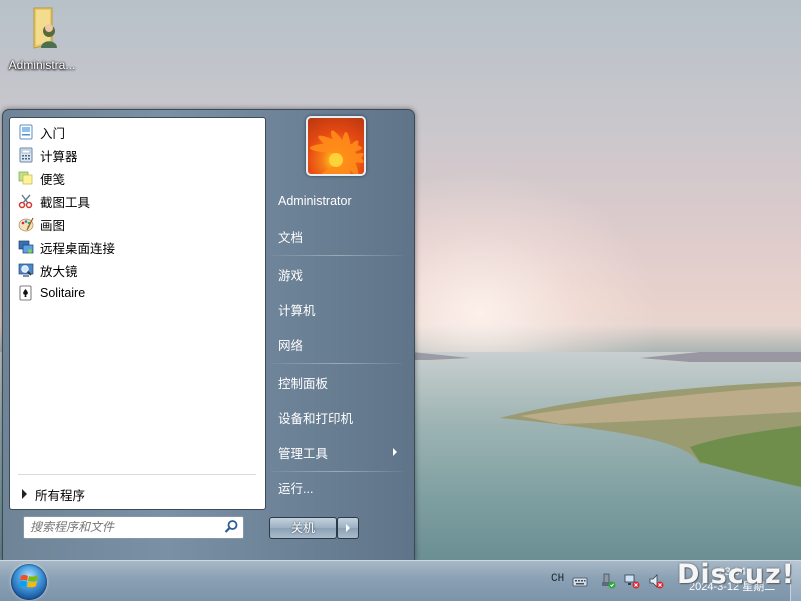 This screenshot has width=801, height=603. What do you see at coordinates (26, 270) in the screenshot?
I see `magnifier-icon` at bounding box center [26, 270].